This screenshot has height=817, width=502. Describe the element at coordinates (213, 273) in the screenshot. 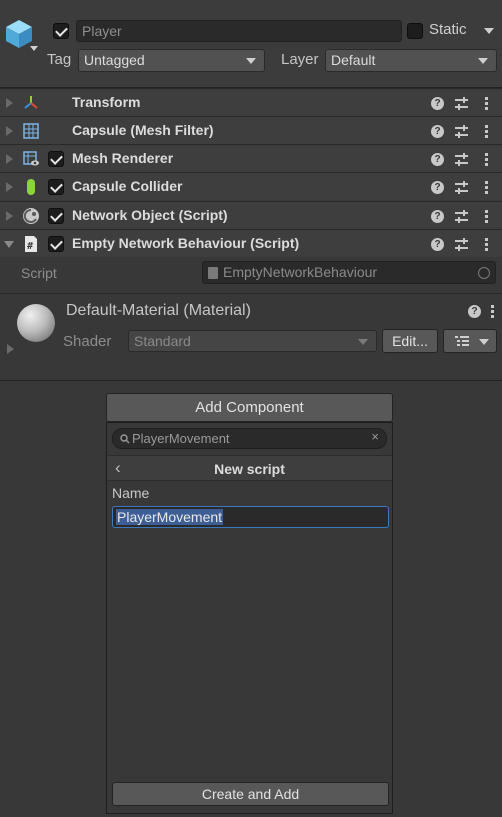

I see `script-file-icon` at that location.